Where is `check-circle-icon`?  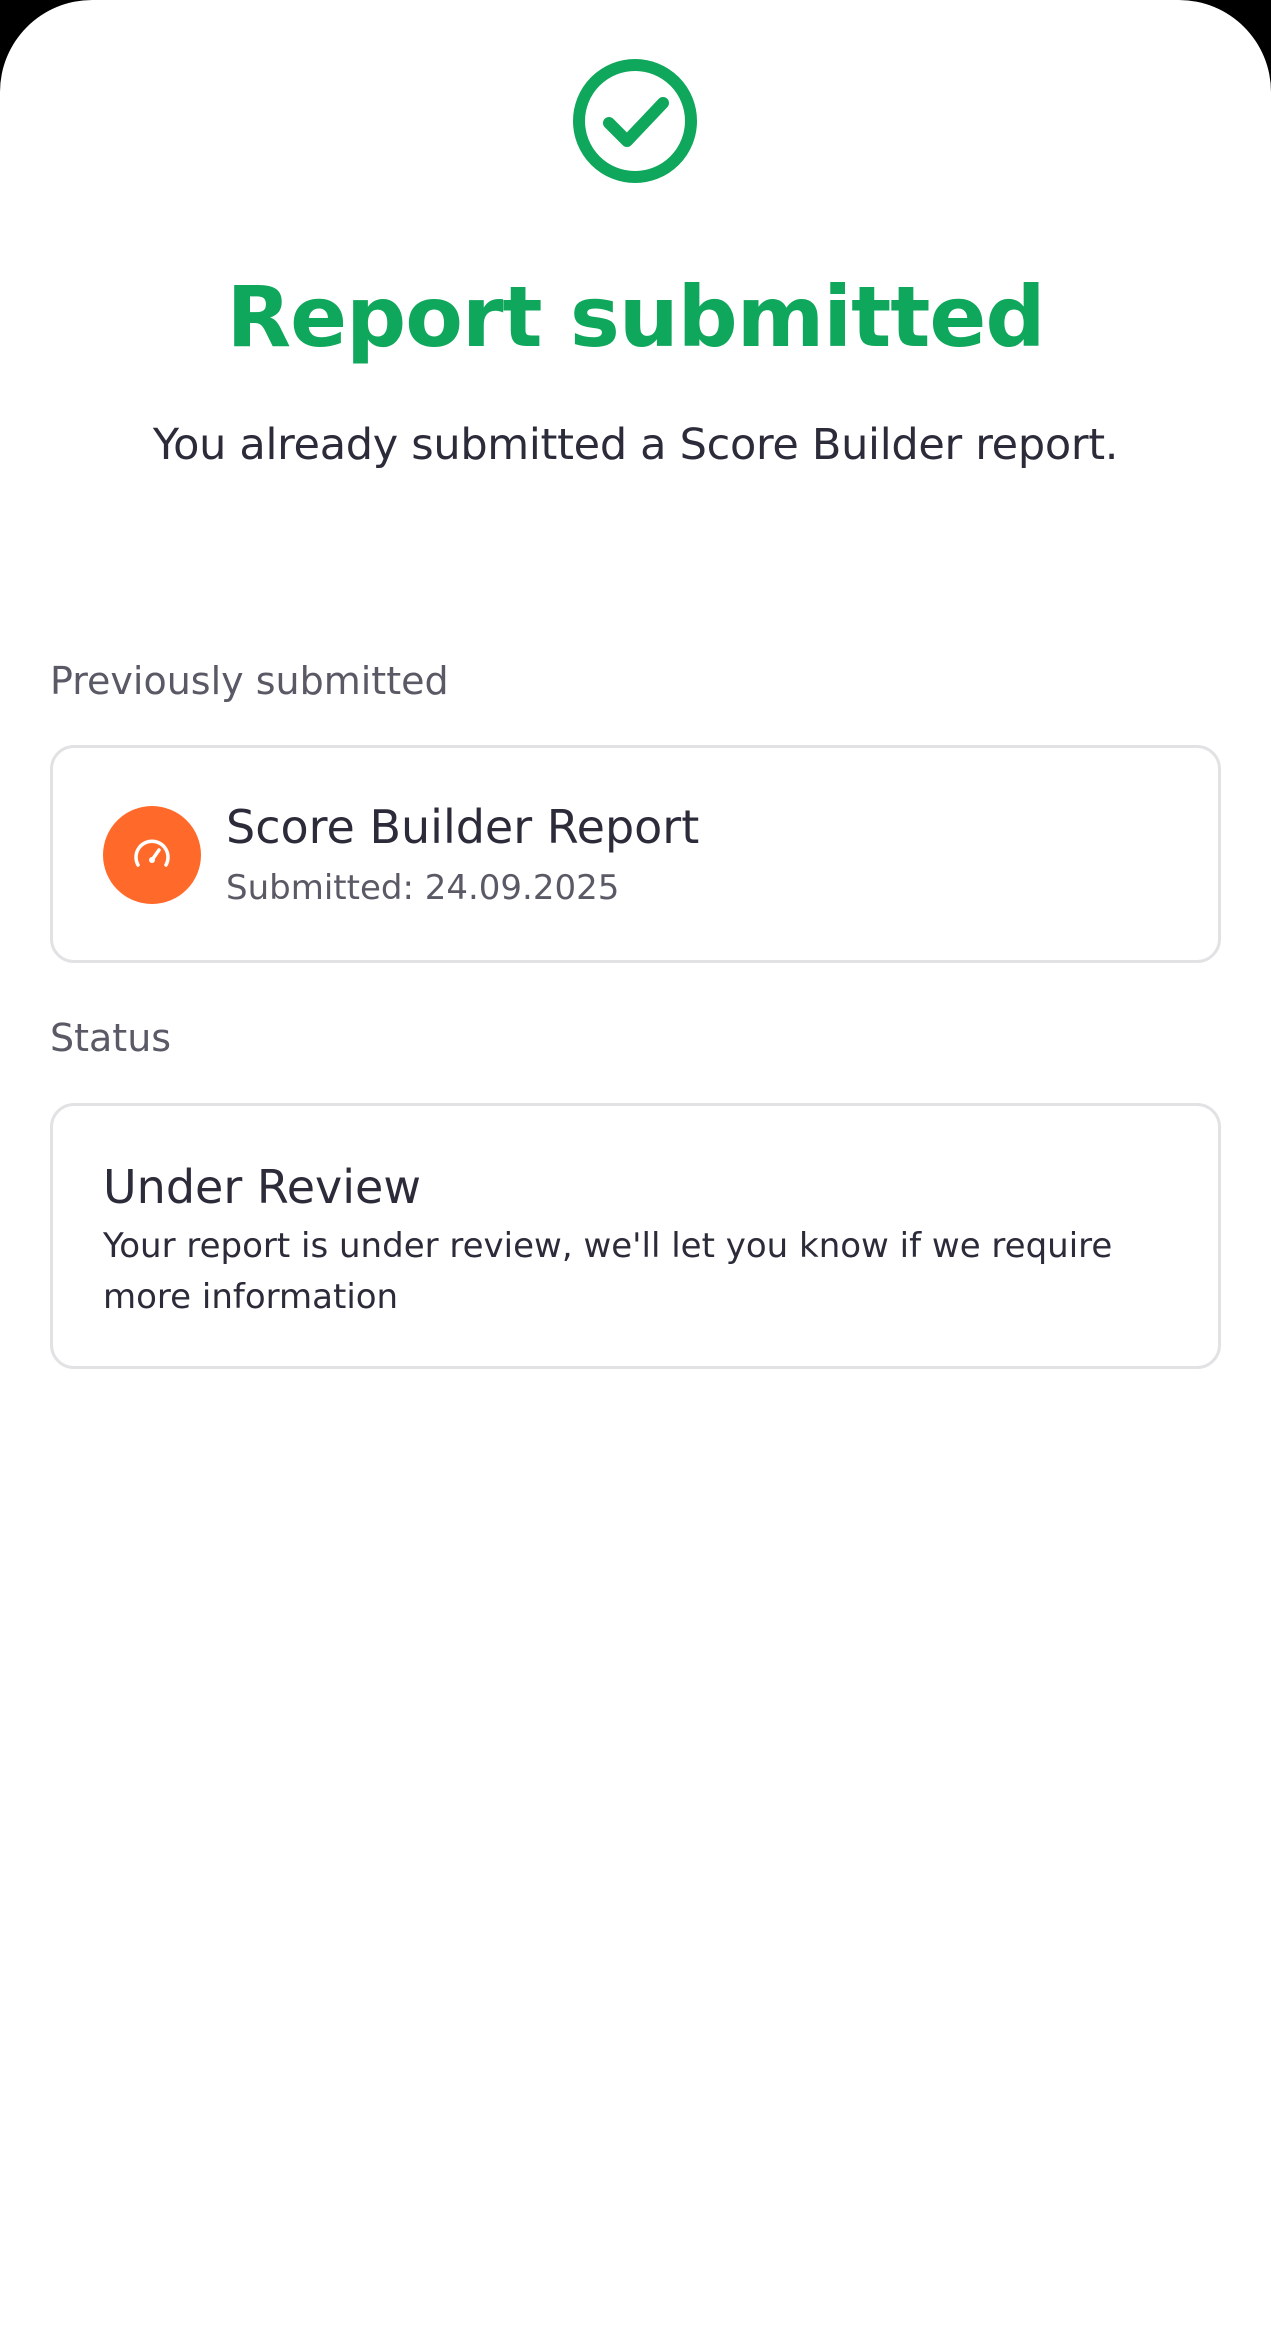
check-circle-icon is located at coordinates (635, 121).